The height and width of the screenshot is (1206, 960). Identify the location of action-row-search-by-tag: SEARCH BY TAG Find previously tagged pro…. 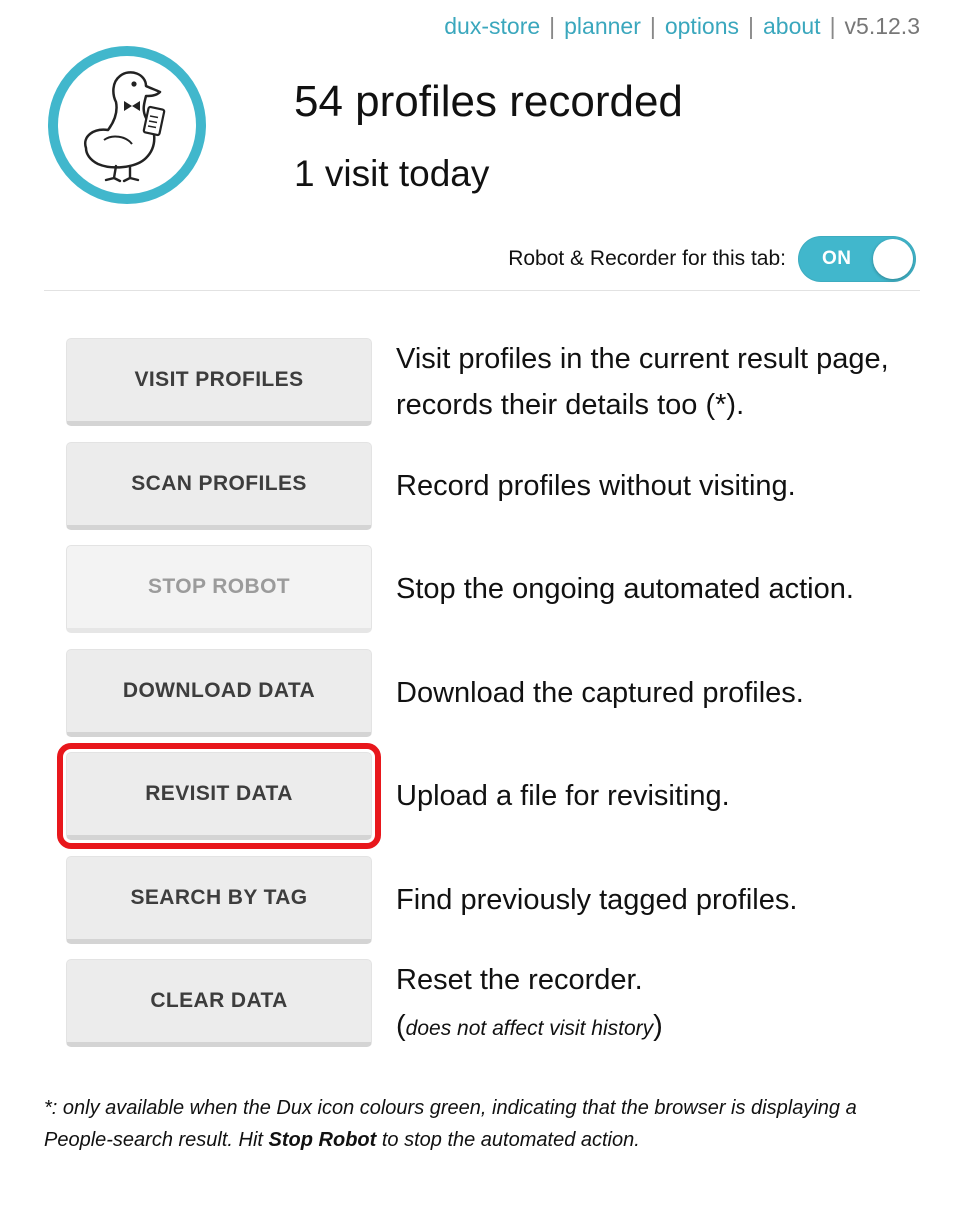
(496, 907).